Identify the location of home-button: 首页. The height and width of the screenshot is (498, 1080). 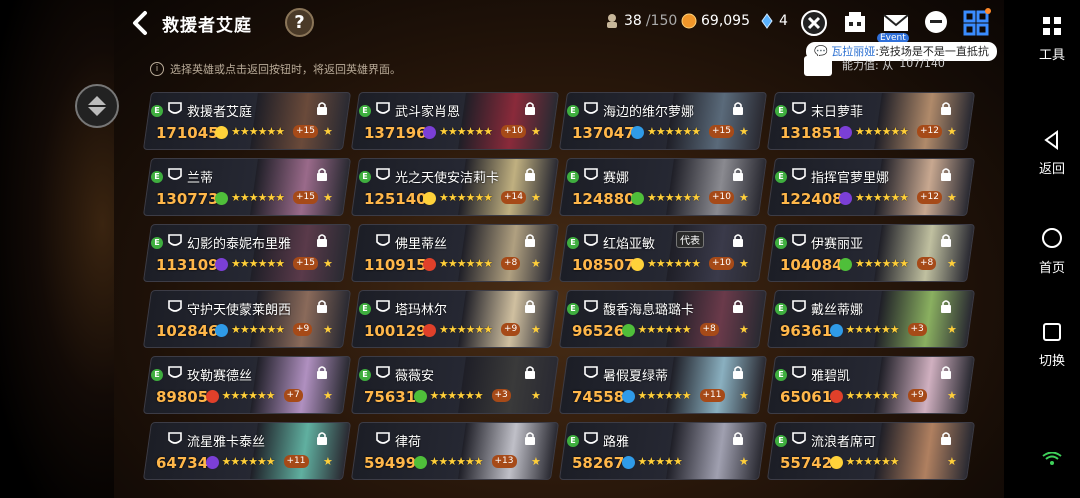
(1052, 251).